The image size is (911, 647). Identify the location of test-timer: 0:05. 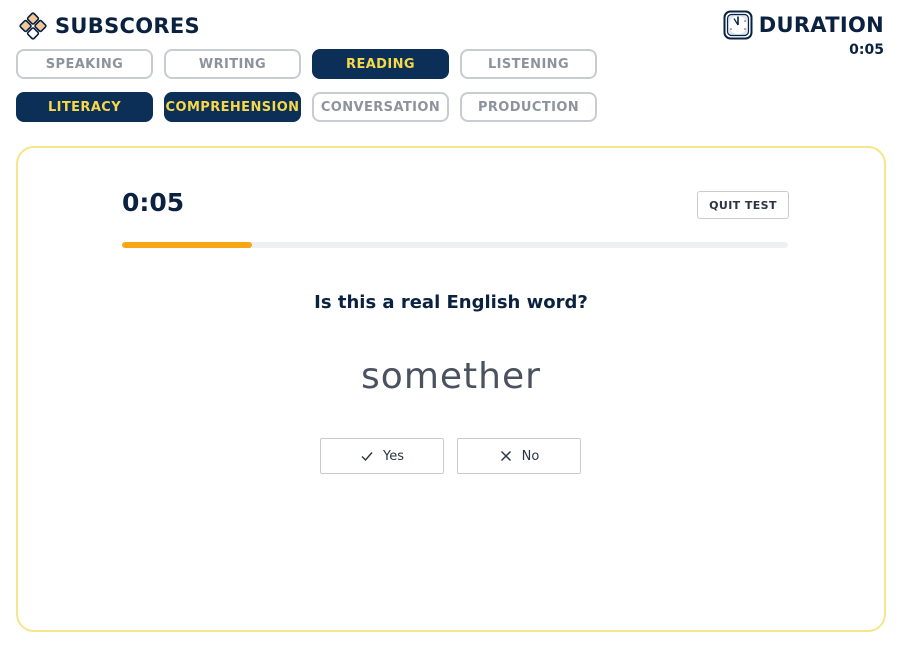
(153, 202).